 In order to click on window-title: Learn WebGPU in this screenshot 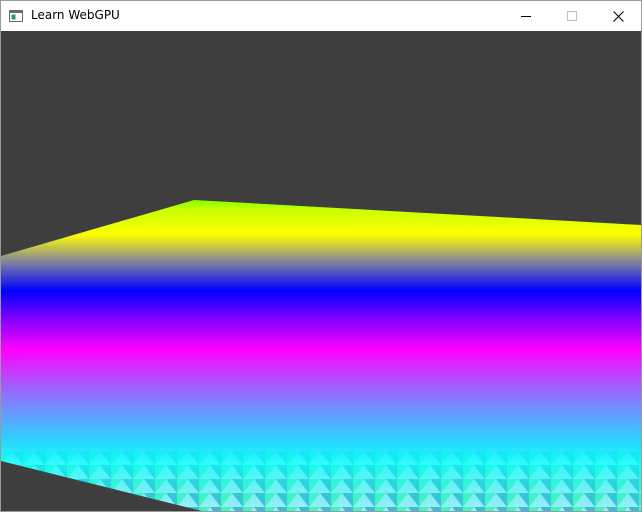, I will do `click(75, 15)`.